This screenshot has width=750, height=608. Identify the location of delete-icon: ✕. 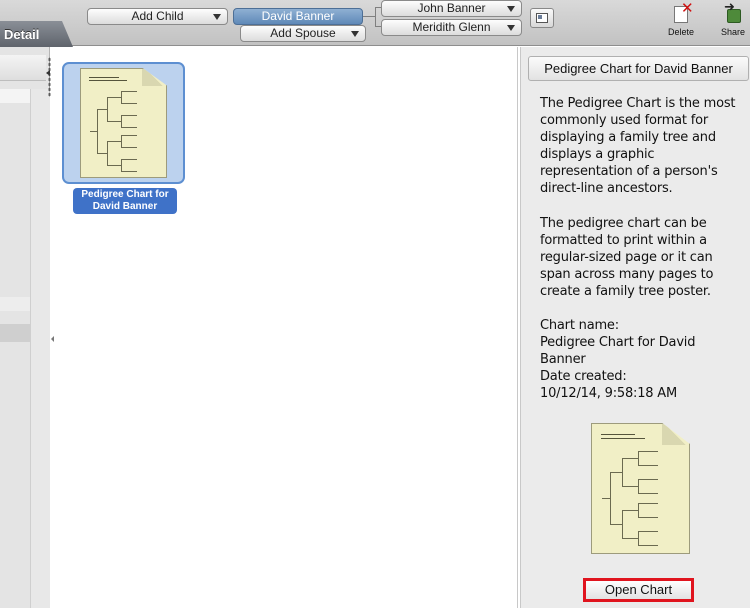
(682, 12).